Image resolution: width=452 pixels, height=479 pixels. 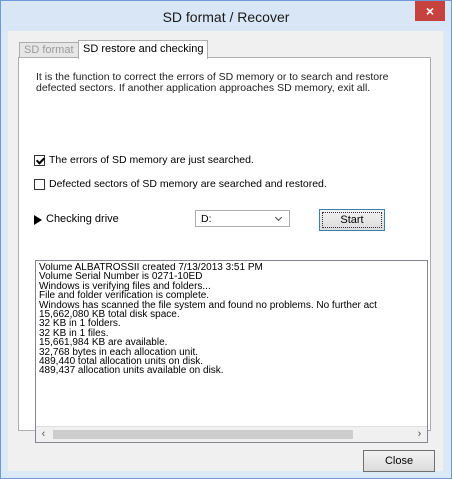 What do you see at coordinates (43, 434) in the screenshot?
I see `chevron-left-icon: ‹` at bounding box center [43, 434].